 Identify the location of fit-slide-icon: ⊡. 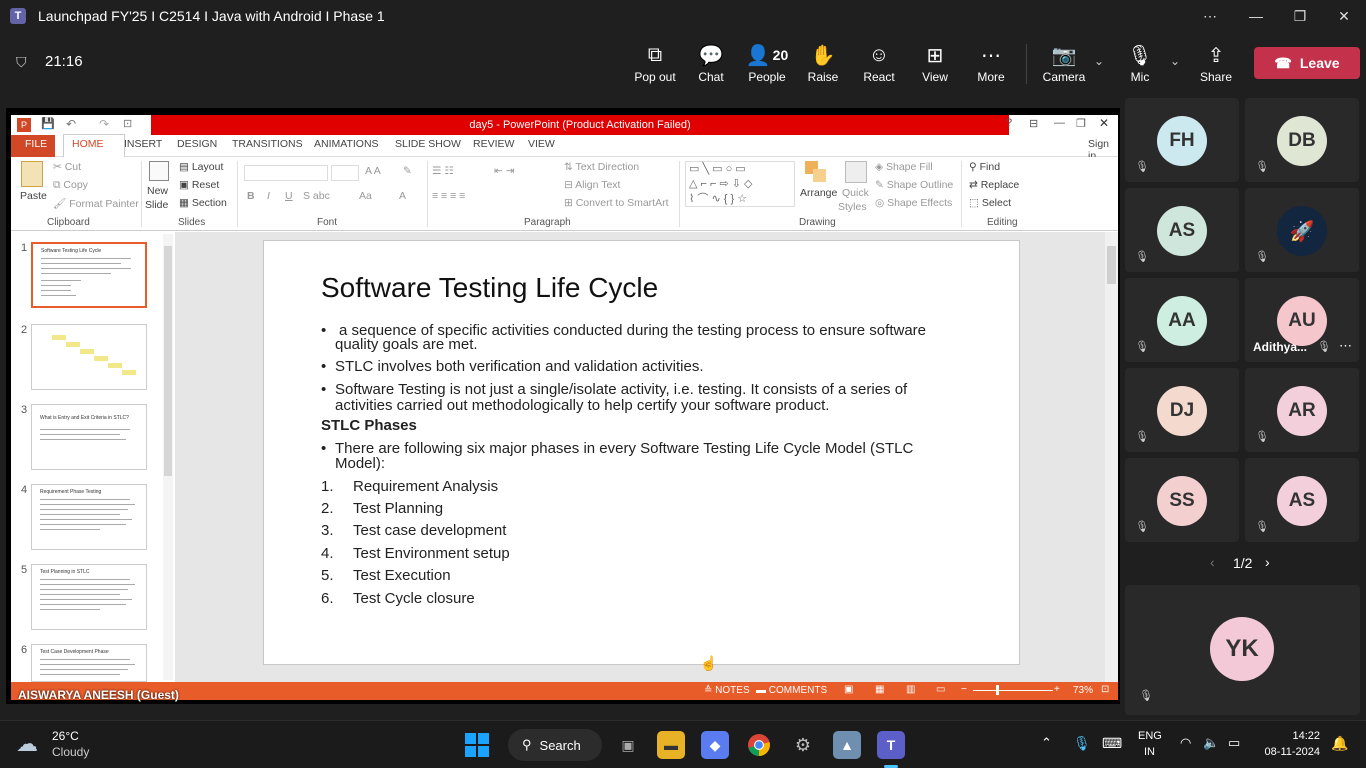
(1105, 689).